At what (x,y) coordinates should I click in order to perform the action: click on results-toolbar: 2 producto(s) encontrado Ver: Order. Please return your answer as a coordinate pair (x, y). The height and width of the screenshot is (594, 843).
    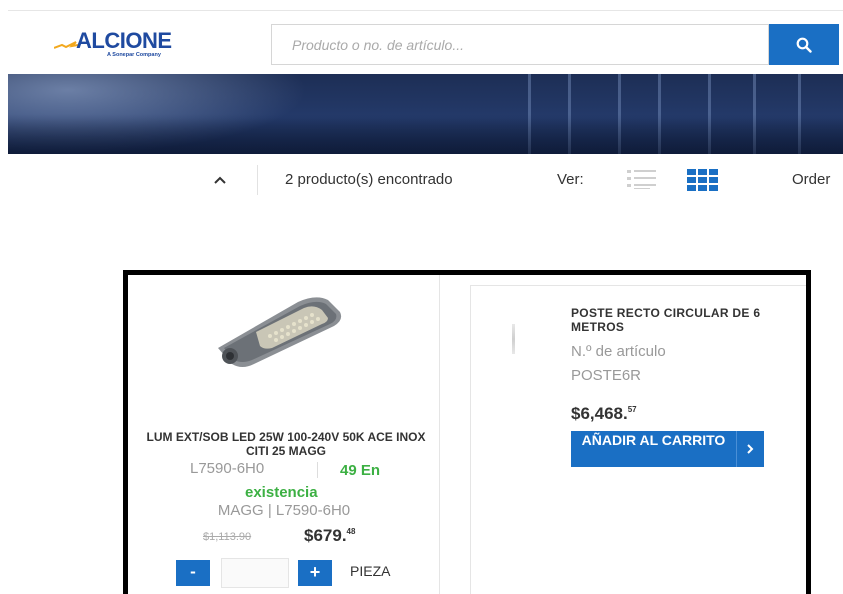
    Looking at the image, I should click on (421, 181).